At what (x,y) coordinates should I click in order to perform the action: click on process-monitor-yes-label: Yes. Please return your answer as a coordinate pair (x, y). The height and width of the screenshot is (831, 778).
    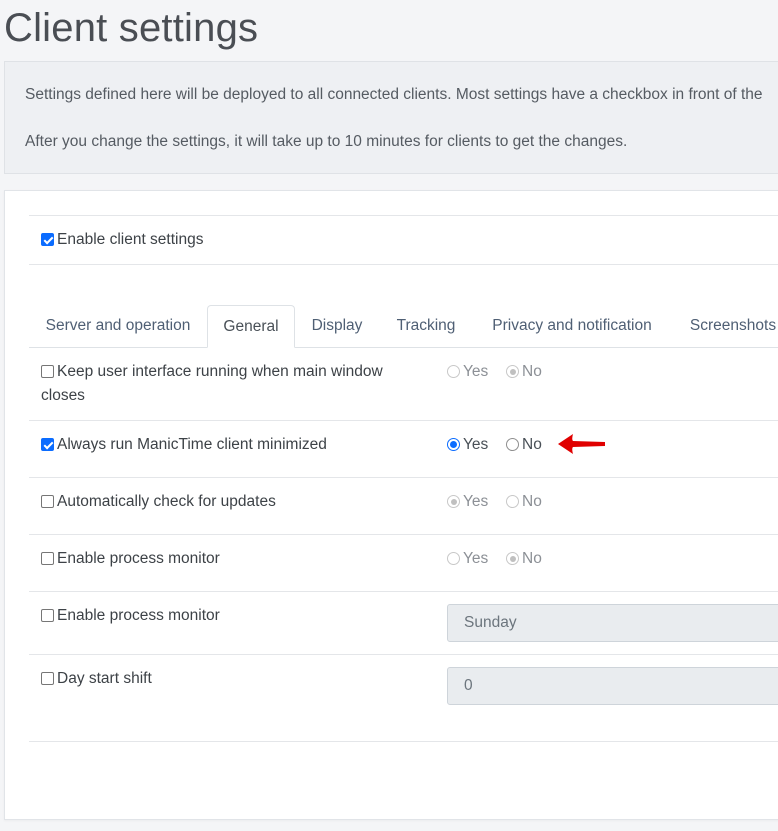
    Looking at the image, I should click on (476, 558).